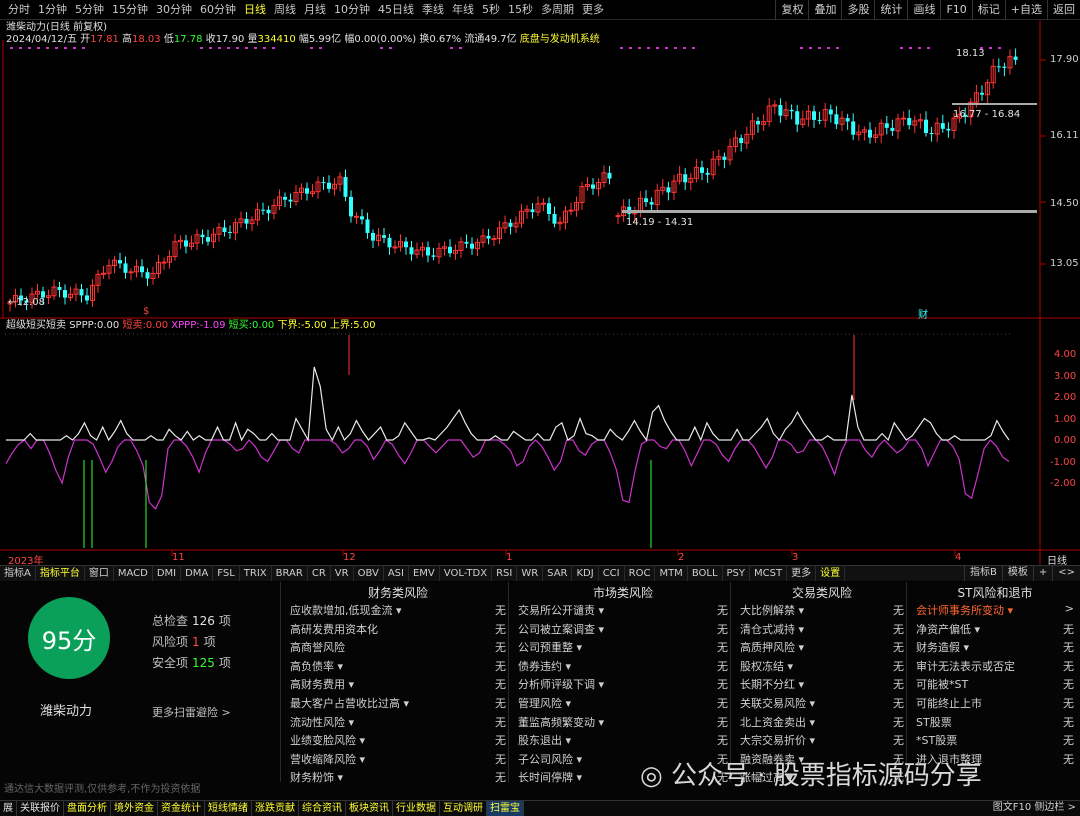 This screenshot has width=1080, height=816. What do you see at coordinates (197, 573) in the screenshot?
I see `indicator-tab: DMA` at bounding box center [197, 573].